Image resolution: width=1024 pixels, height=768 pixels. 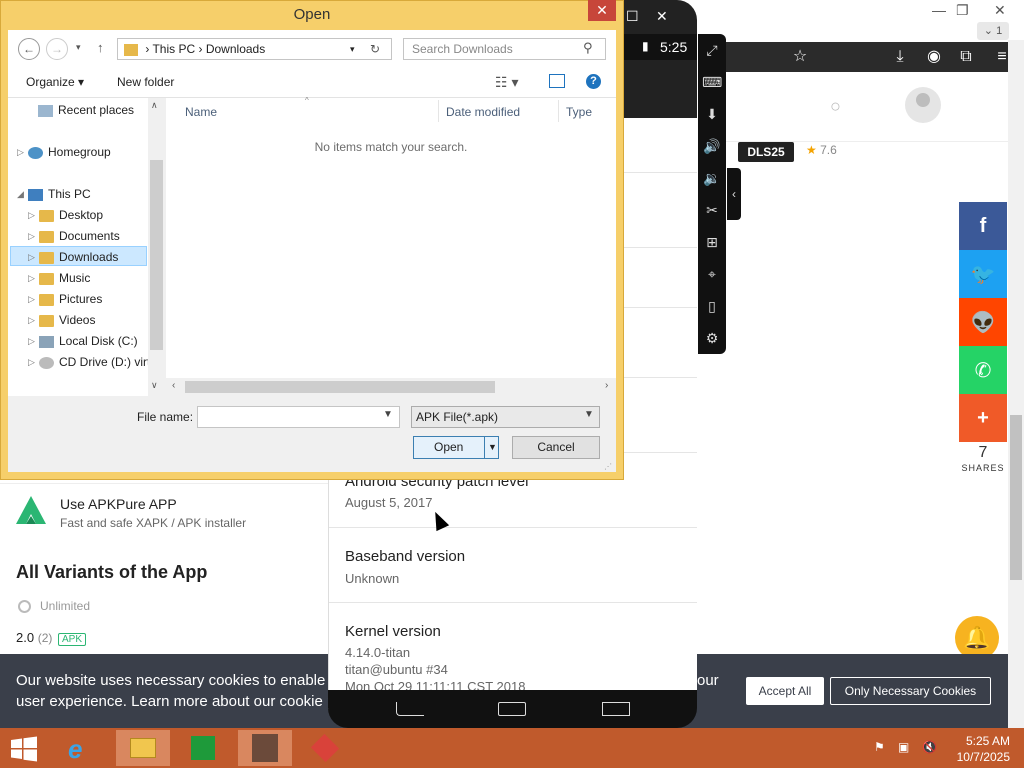 I want to click on recent-locations-icon: ▾, so click(x=78, y=47).